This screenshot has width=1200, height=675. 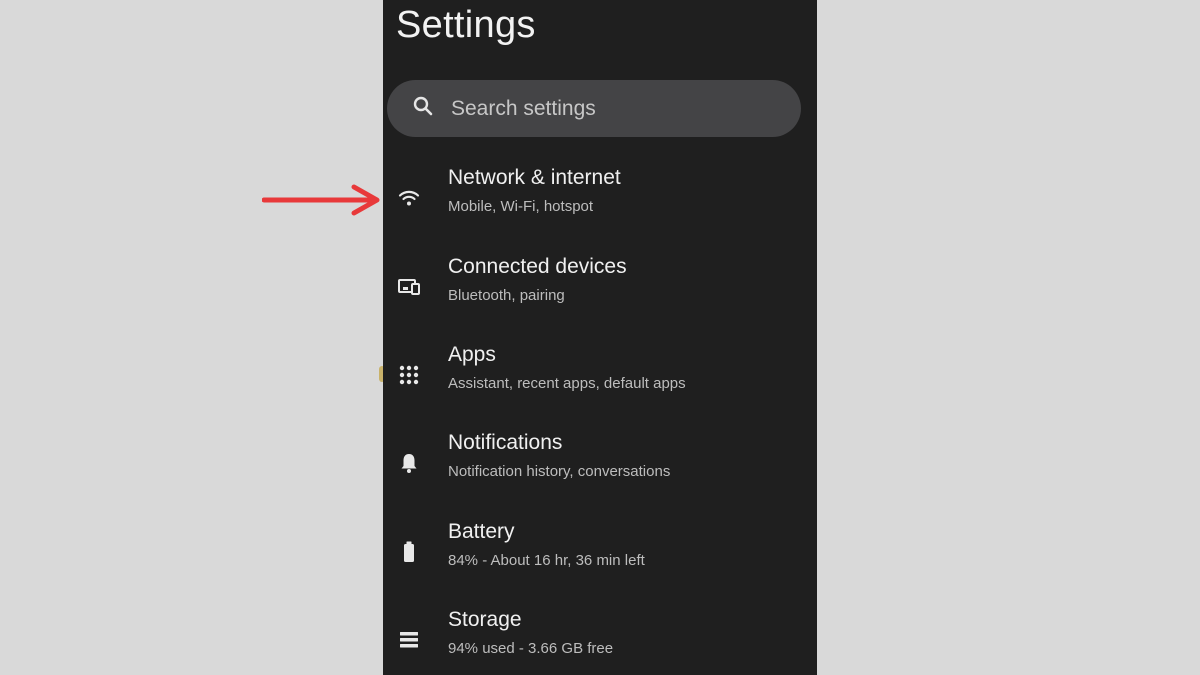 What do you see at coordinates (534, 177) in the screenshot?
I see `settings-item-label: Network & internet` at bounding box center [534, 177].